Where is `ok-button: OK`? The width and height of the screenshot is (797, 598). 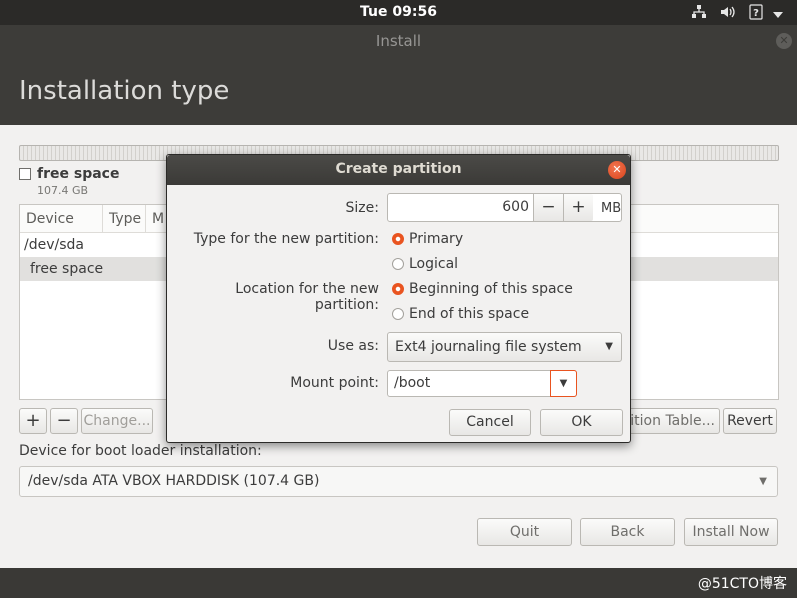 ok-button: OK is located at coordinates (581, 422).